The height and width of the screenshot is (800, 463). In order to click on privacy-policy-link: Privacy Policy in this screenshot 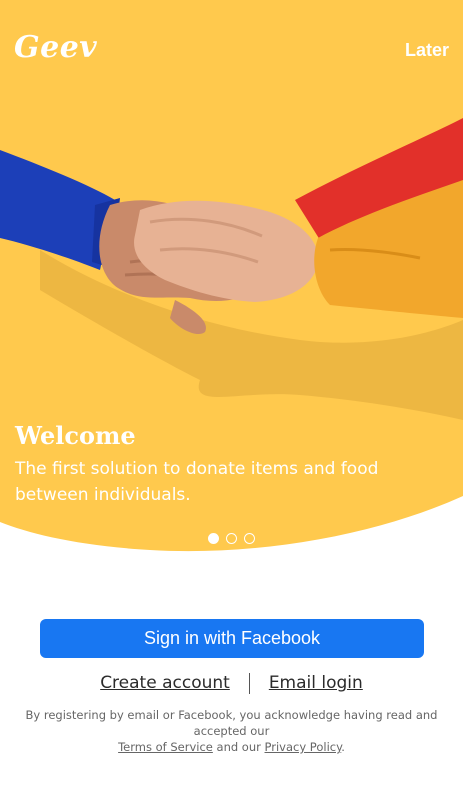, I will do `click(303, 747)`.